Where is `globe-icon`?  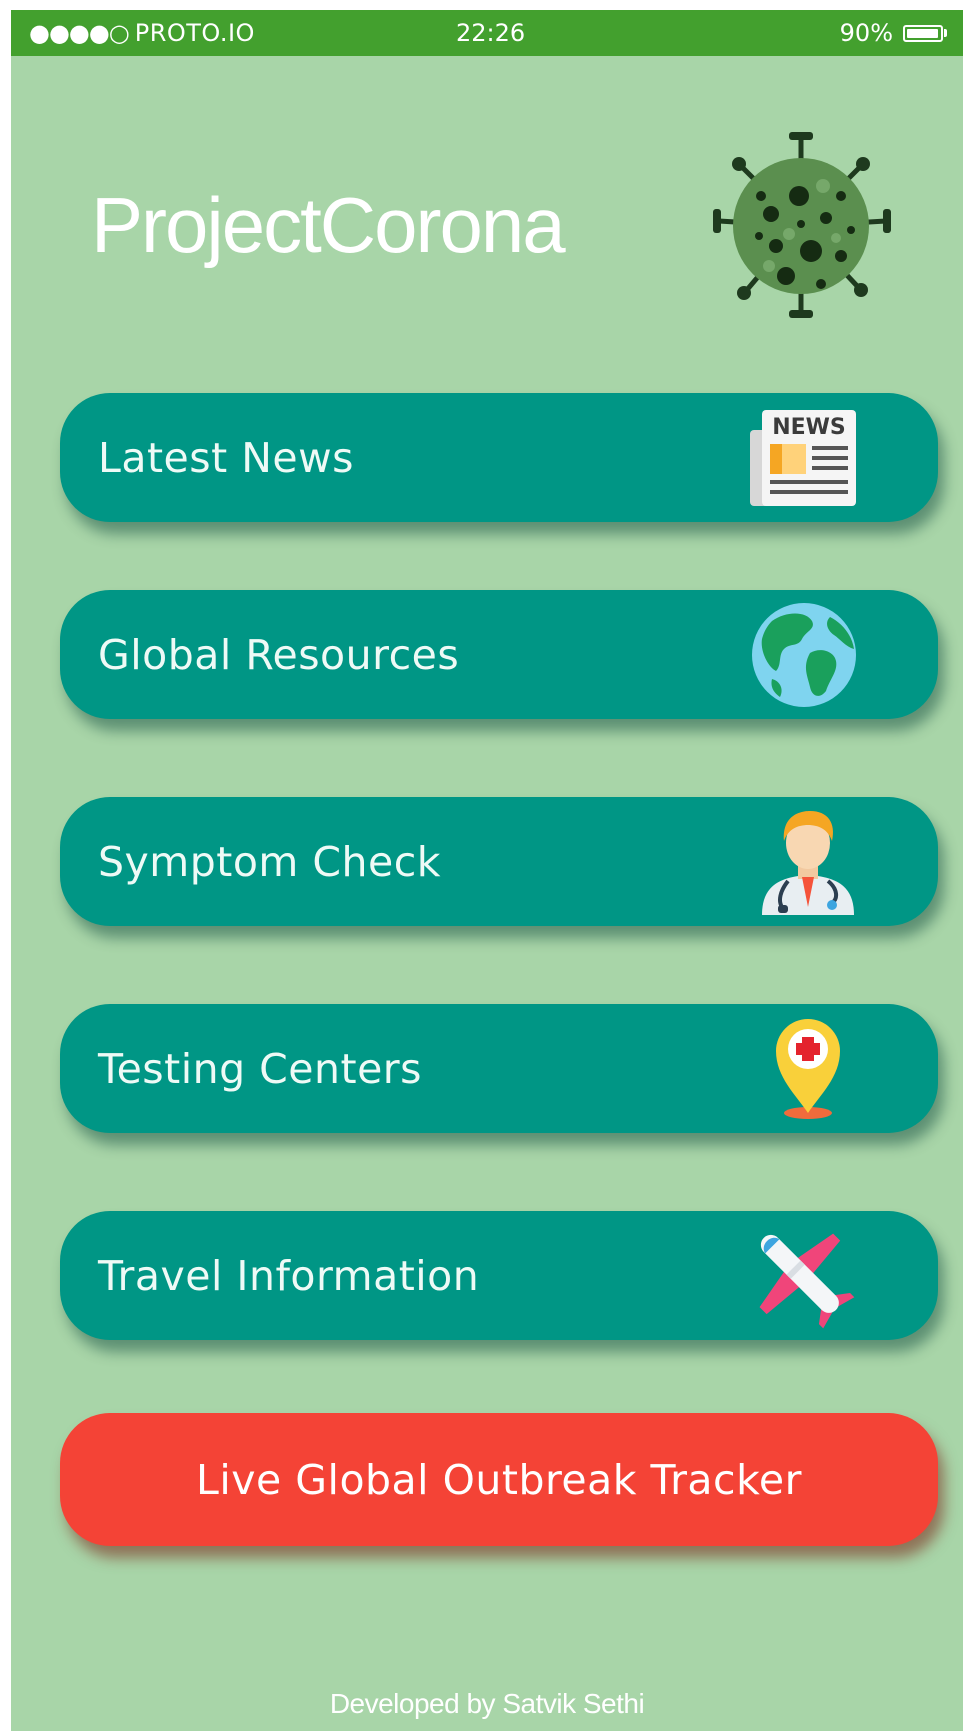 globe-icon is located at coordinates (804, 654).